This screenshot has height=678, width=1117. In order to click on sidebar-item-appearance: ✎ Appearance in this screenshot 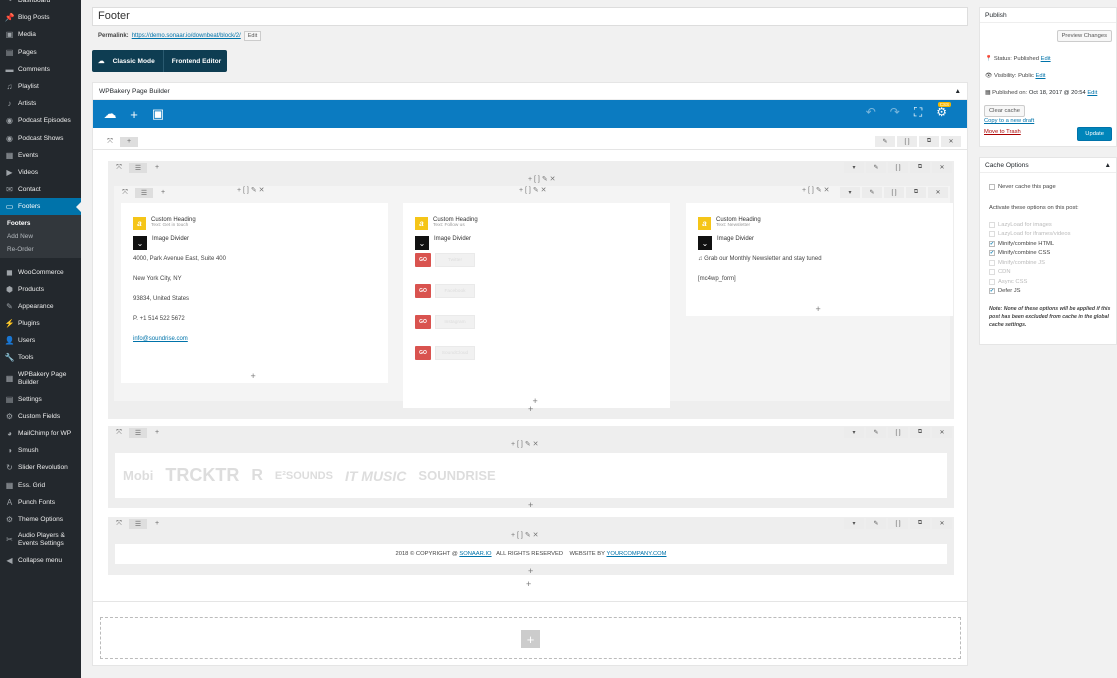, I will do `click(40, 306)`.